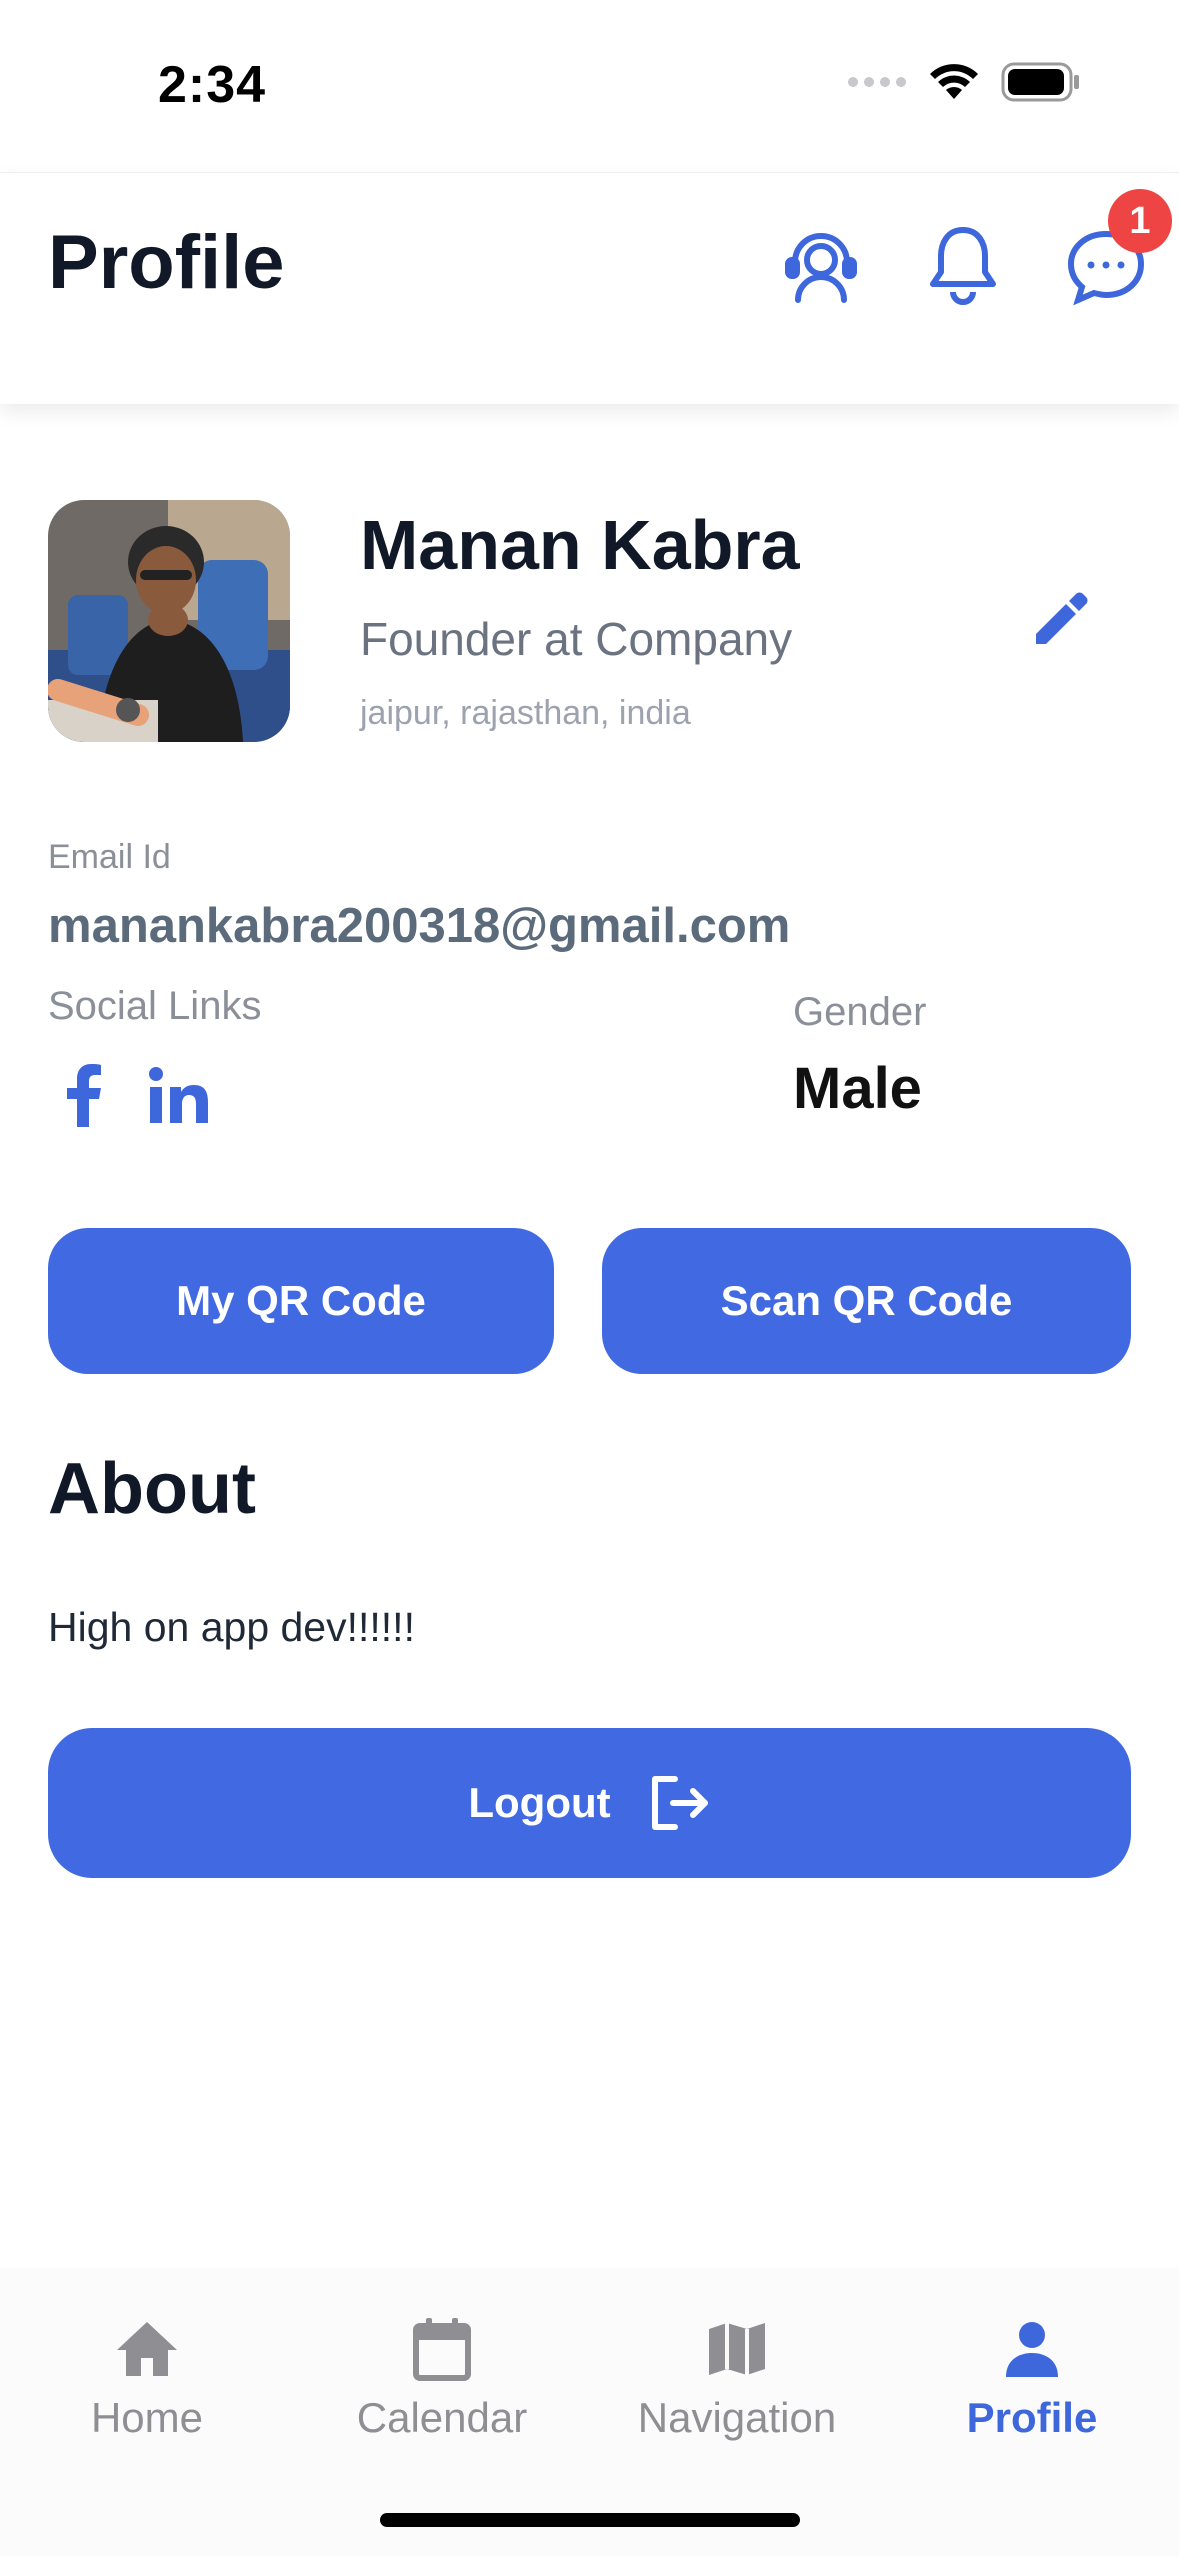 The image size is (1179, 2556). I want to click on headset-support-icon, so click(821, 268).